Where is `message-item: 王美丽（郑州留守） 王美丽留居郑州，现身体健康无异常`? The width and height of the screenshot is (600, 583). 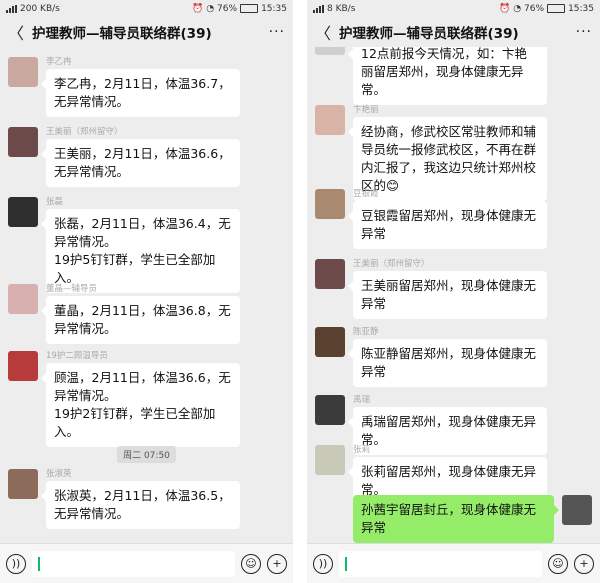
message-item: 王美丽（郑州留守） 王美丽留居郑州，现身体健康无异常 is located at coordinates (453, 289).